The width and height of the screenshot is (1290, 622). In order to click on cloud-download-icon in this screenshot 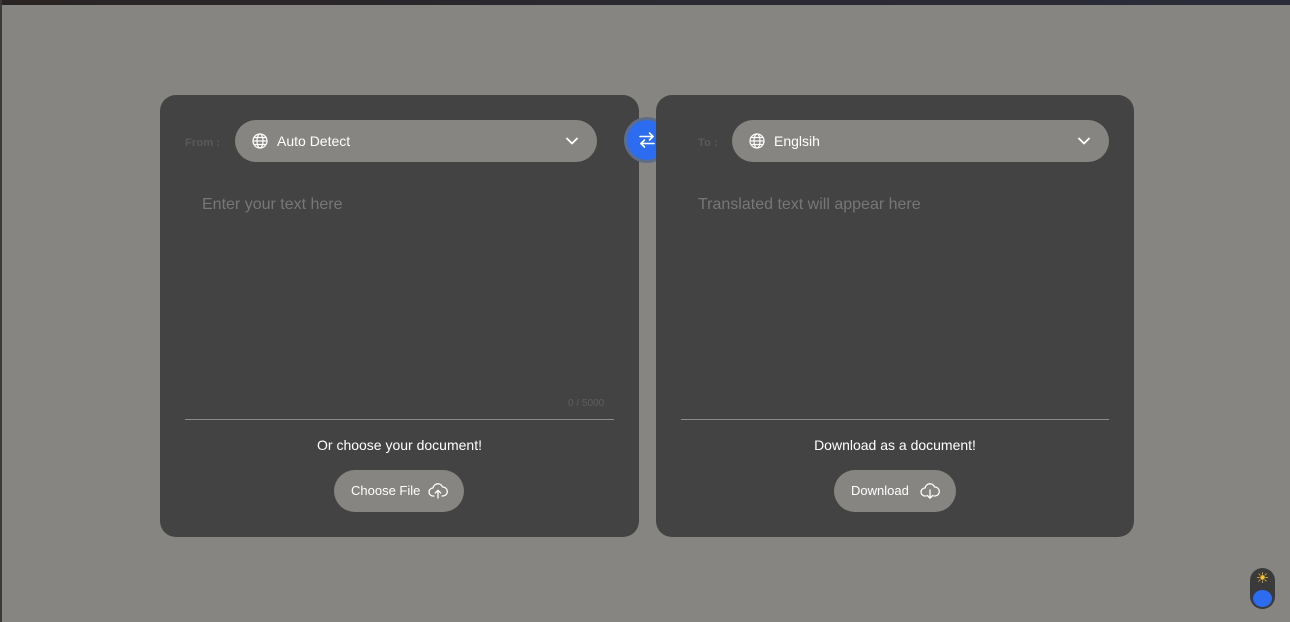, I will do `click(930, 491)`.